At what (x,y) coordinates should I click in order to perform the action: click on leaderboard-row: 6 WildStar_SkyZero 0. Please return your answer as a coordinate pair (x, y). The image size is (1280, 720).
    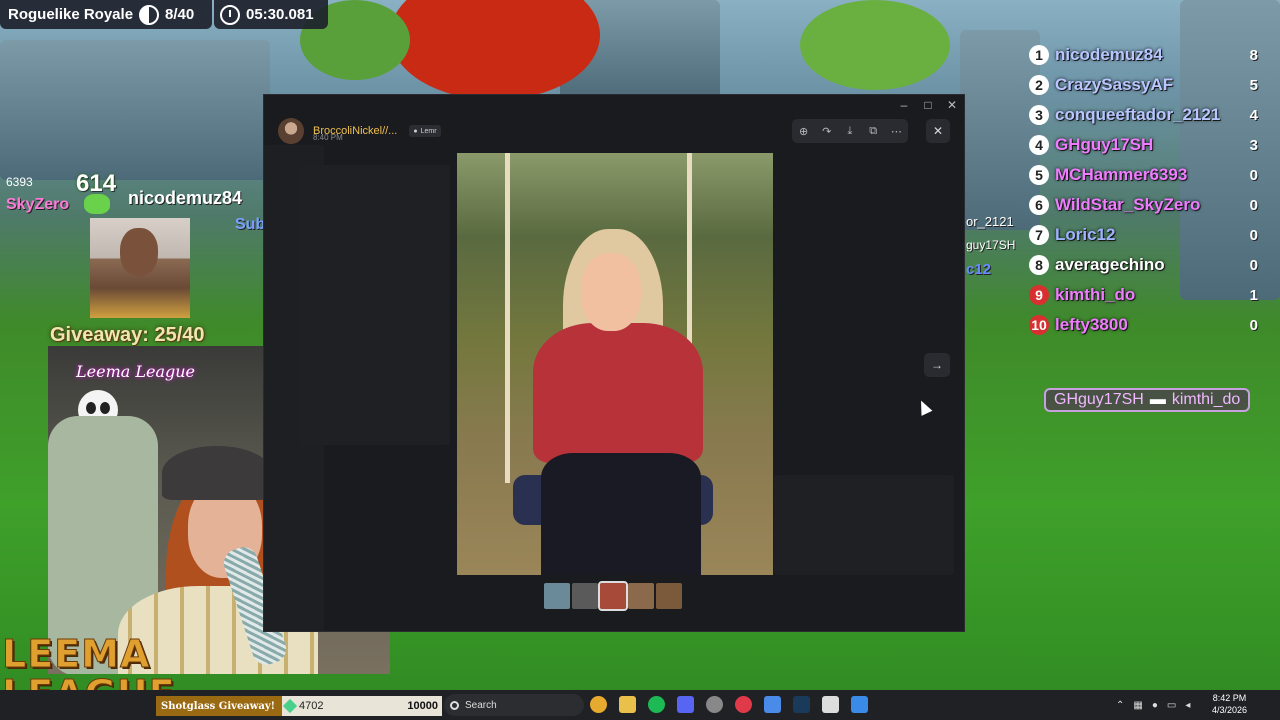
    Looking at the image, I should click on (1148, 205).